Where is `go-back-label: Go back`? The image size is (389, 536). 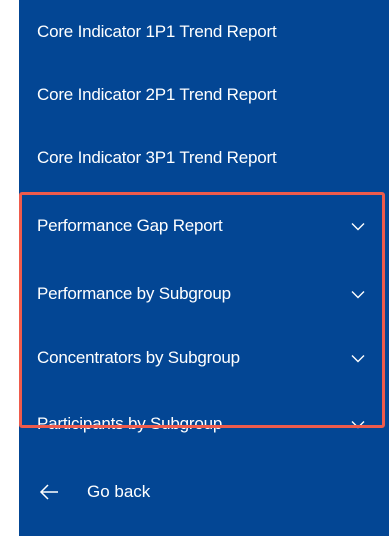 go-back-label: Go back is located at coordinates (119, 491).